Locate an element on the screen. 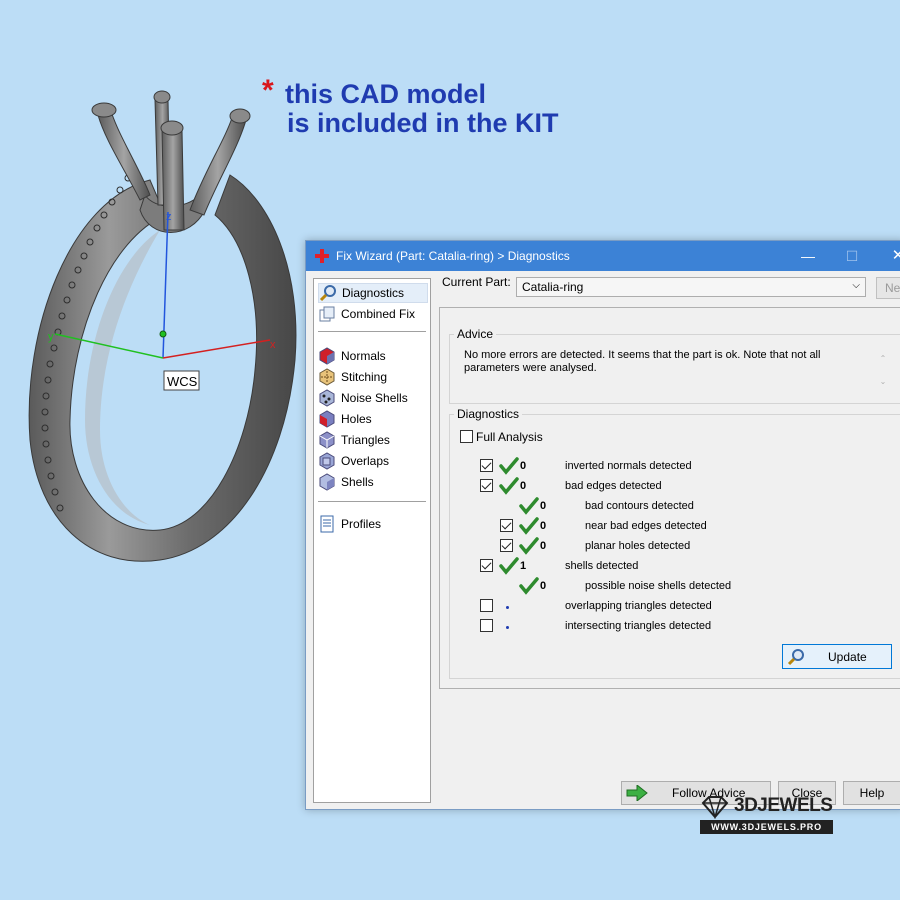 This screenshot has height=900, width=900. profiles-icon is located at coordinates (327, 524).